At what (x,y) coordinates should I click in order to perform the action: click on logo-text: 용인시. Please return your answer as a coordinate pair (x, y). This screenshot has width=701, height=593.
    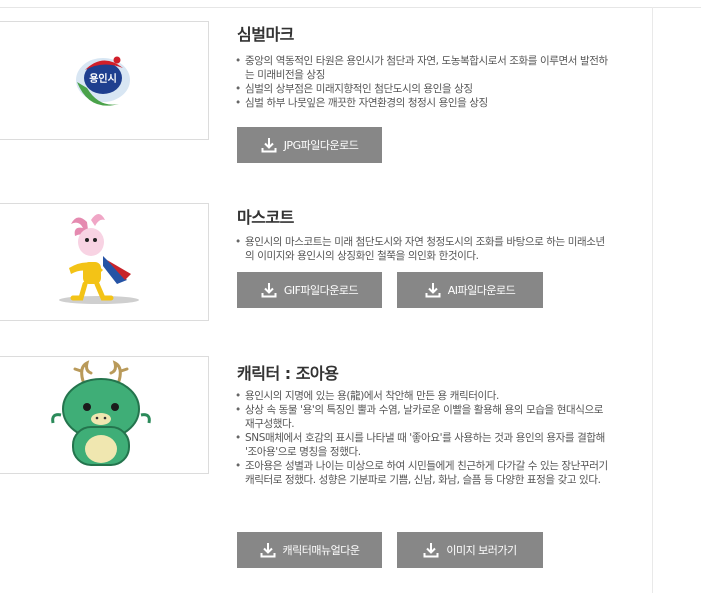
    Looking at the image, I should click on (103, 78).